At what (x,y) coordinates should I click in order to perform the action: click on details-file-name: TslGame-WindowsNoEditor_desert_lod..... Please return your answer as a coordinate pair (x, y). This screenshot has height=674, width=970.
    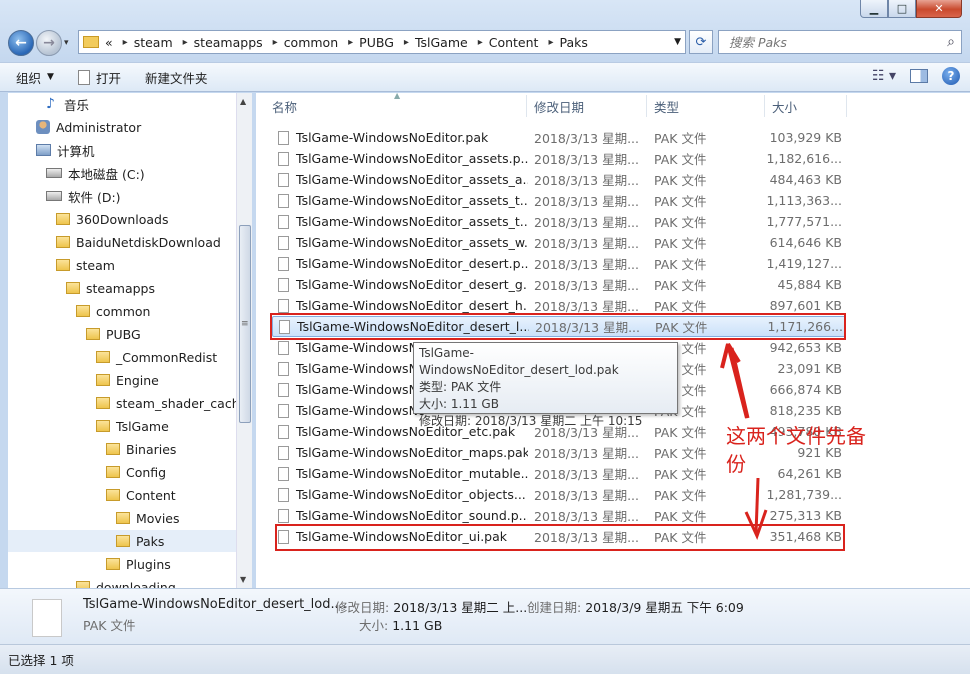
    Looking at the image, I should click on (215, 604).